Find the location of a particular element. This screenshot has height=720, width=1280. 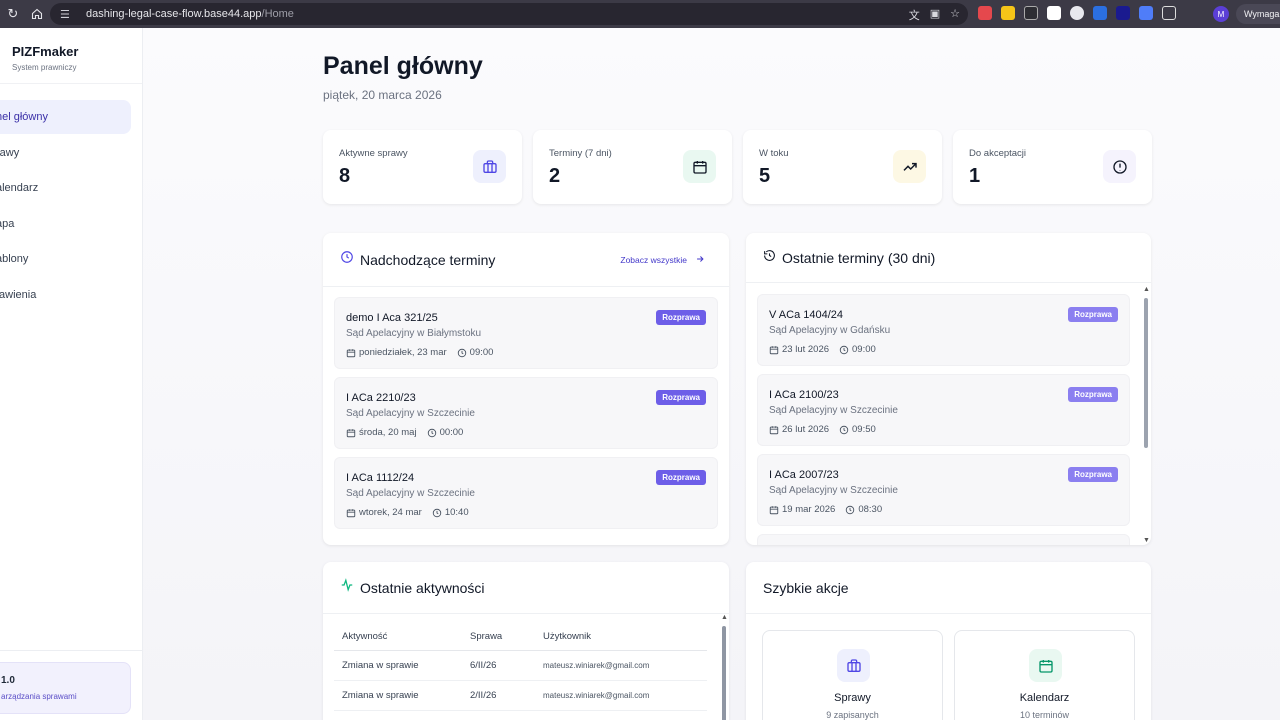

panel-header: Szybkie akcje is located at coordinates (948, 588).